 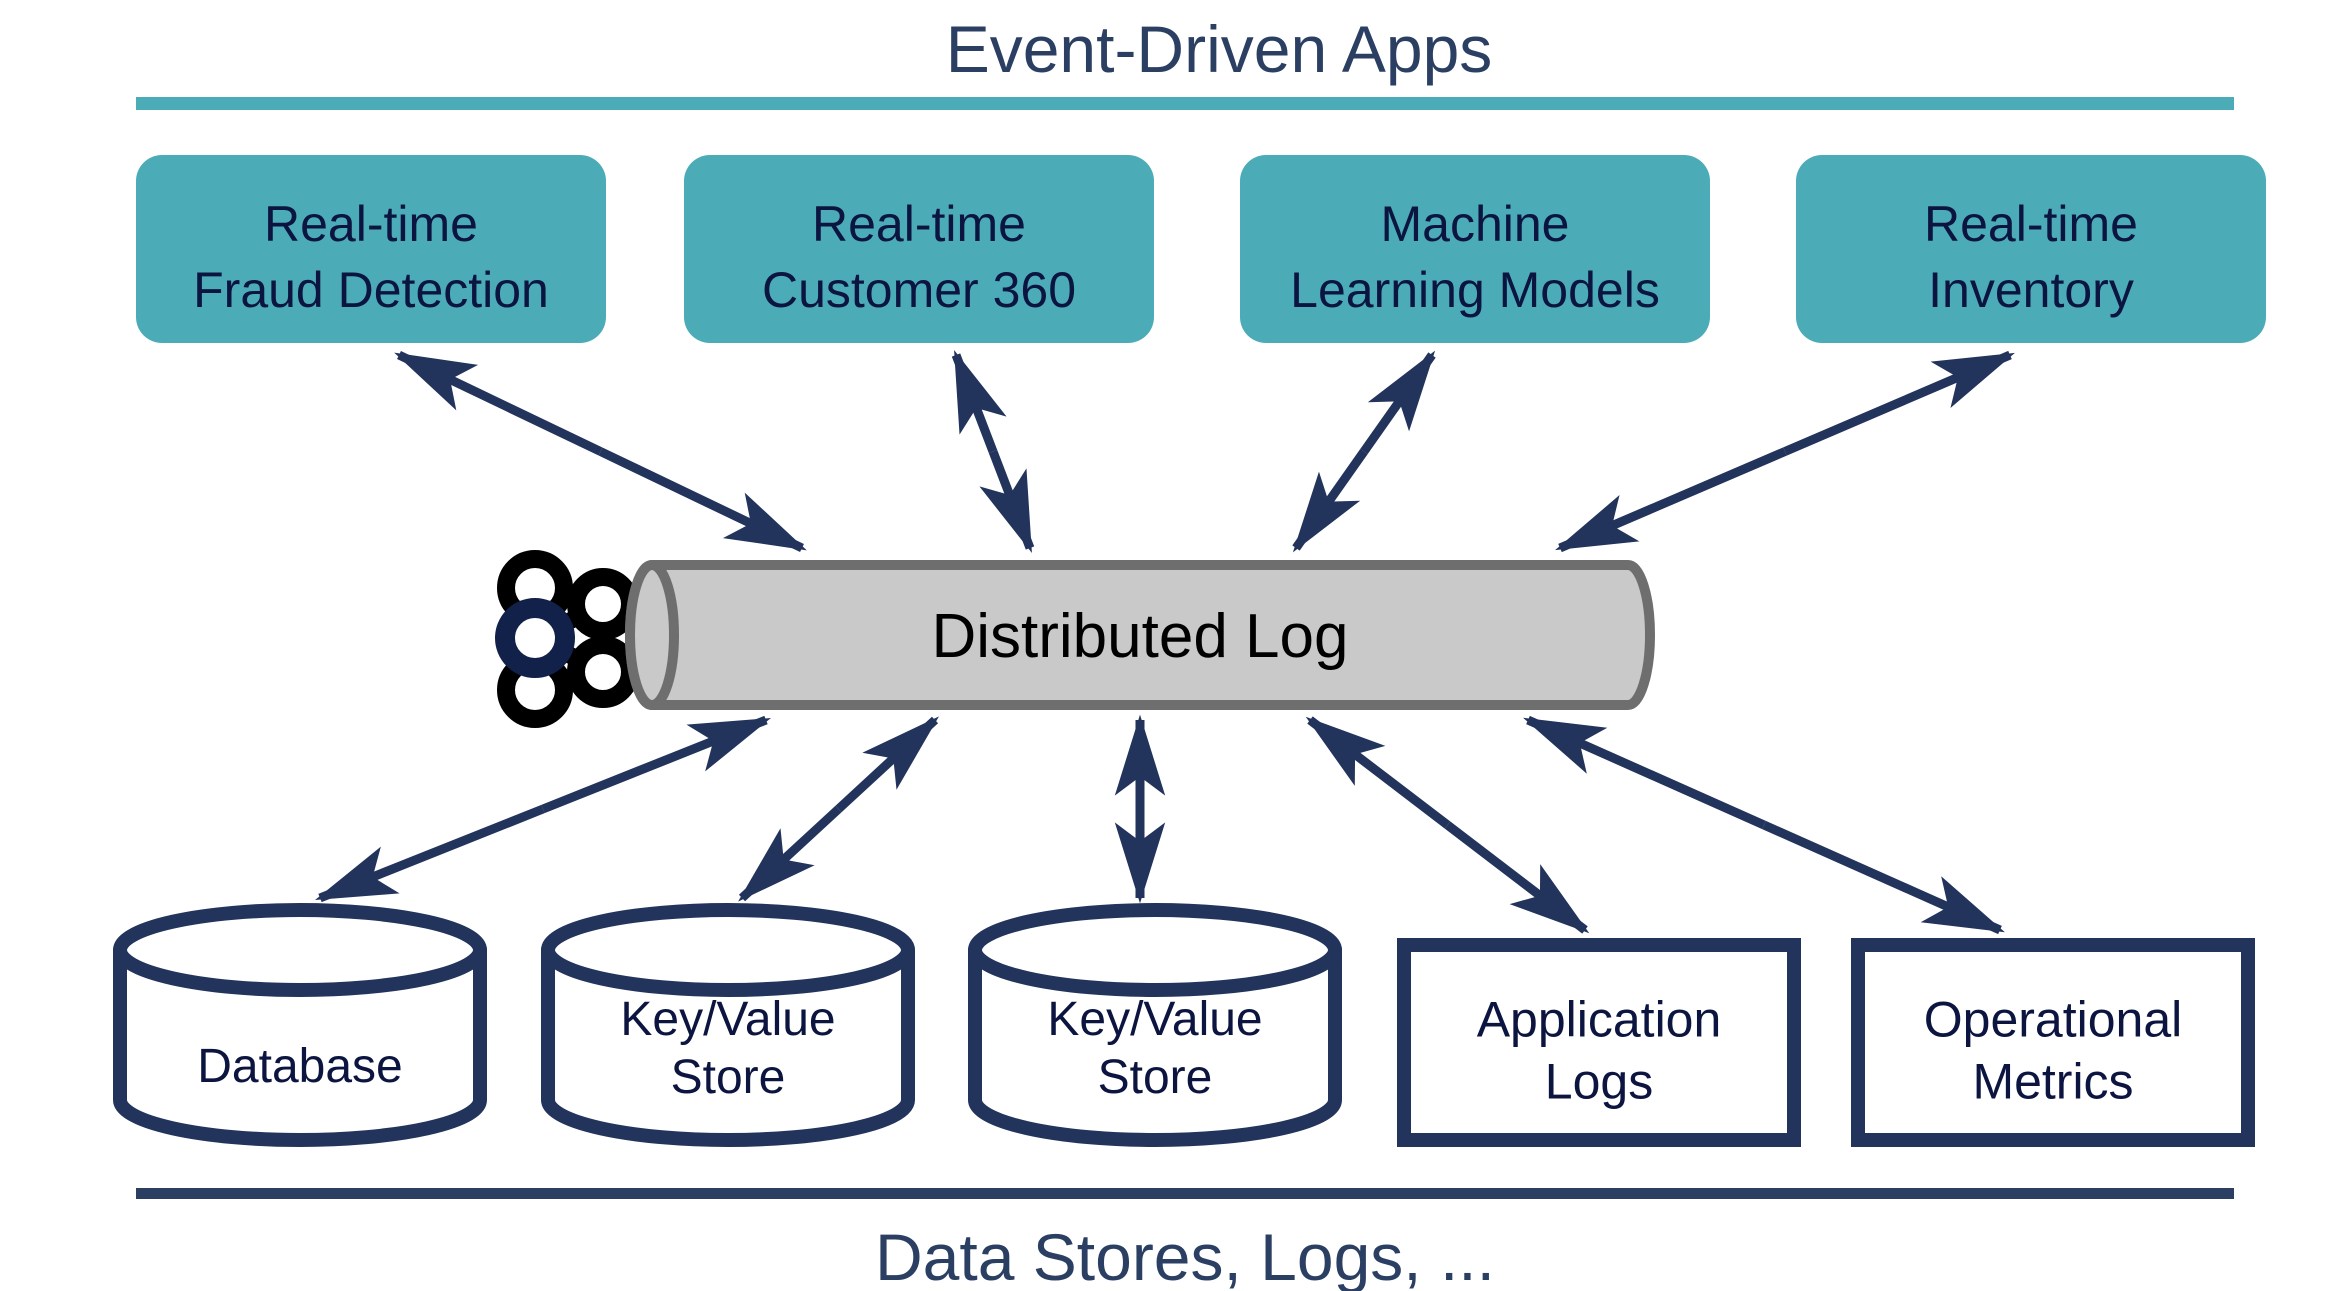 I want to click on app-box-ml-models: Machine Learning Models, so click(x=1475, y=249).